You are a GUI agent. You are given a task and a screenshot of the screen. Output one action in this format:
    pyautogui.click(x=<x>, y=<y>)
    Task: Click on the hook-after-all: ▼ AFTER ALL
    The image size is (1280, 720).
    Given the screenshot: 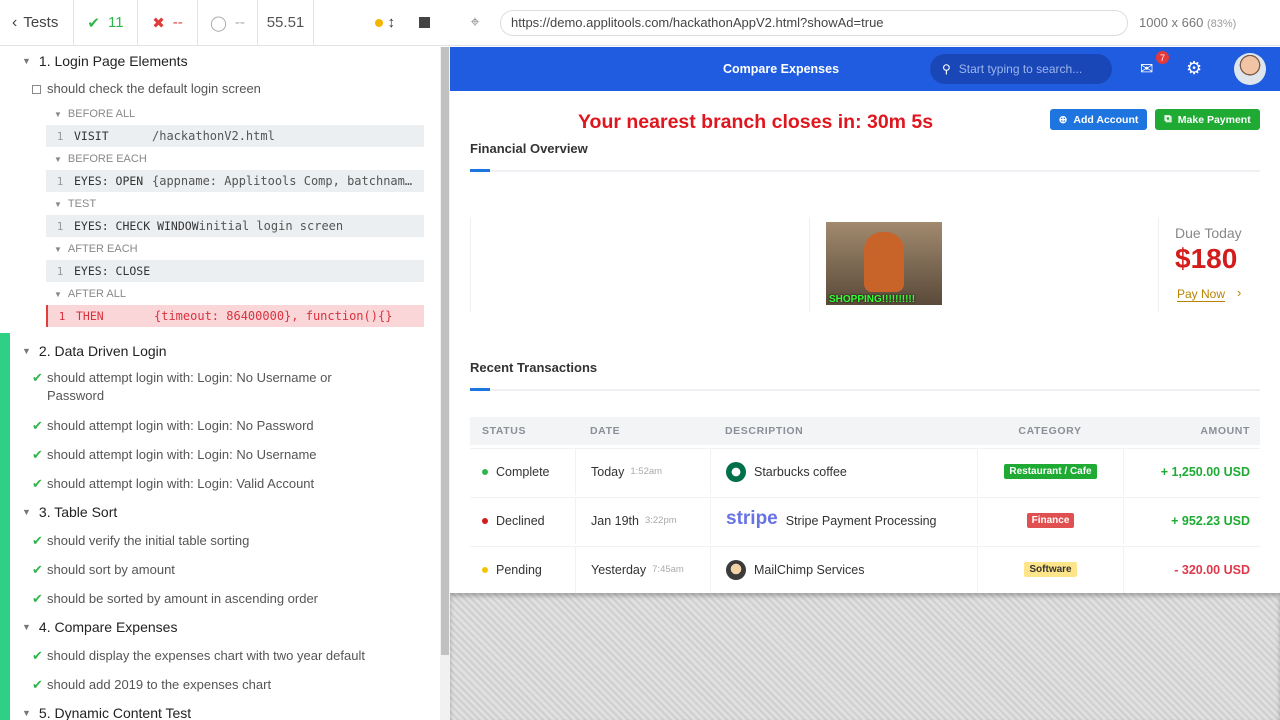 What is the action you would take?
    pyautogui.click(x=220, y=294)
    